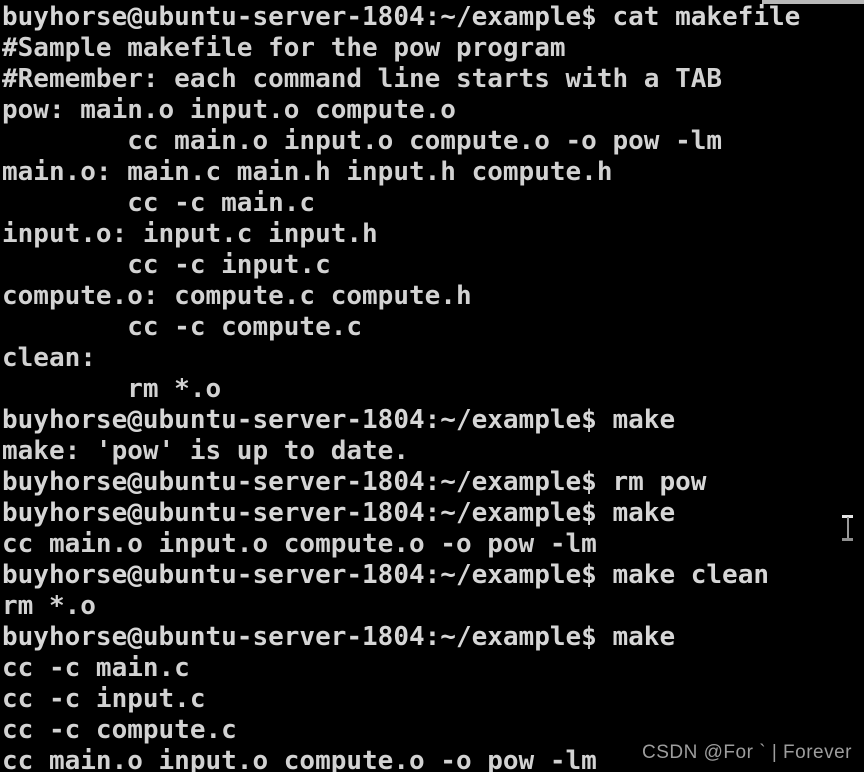  What do you see at coordinates (205, 451) in the screenshot?
I see `terminal-output-line: make: 'pow' is up to date.` at bounding box center [205, 451].